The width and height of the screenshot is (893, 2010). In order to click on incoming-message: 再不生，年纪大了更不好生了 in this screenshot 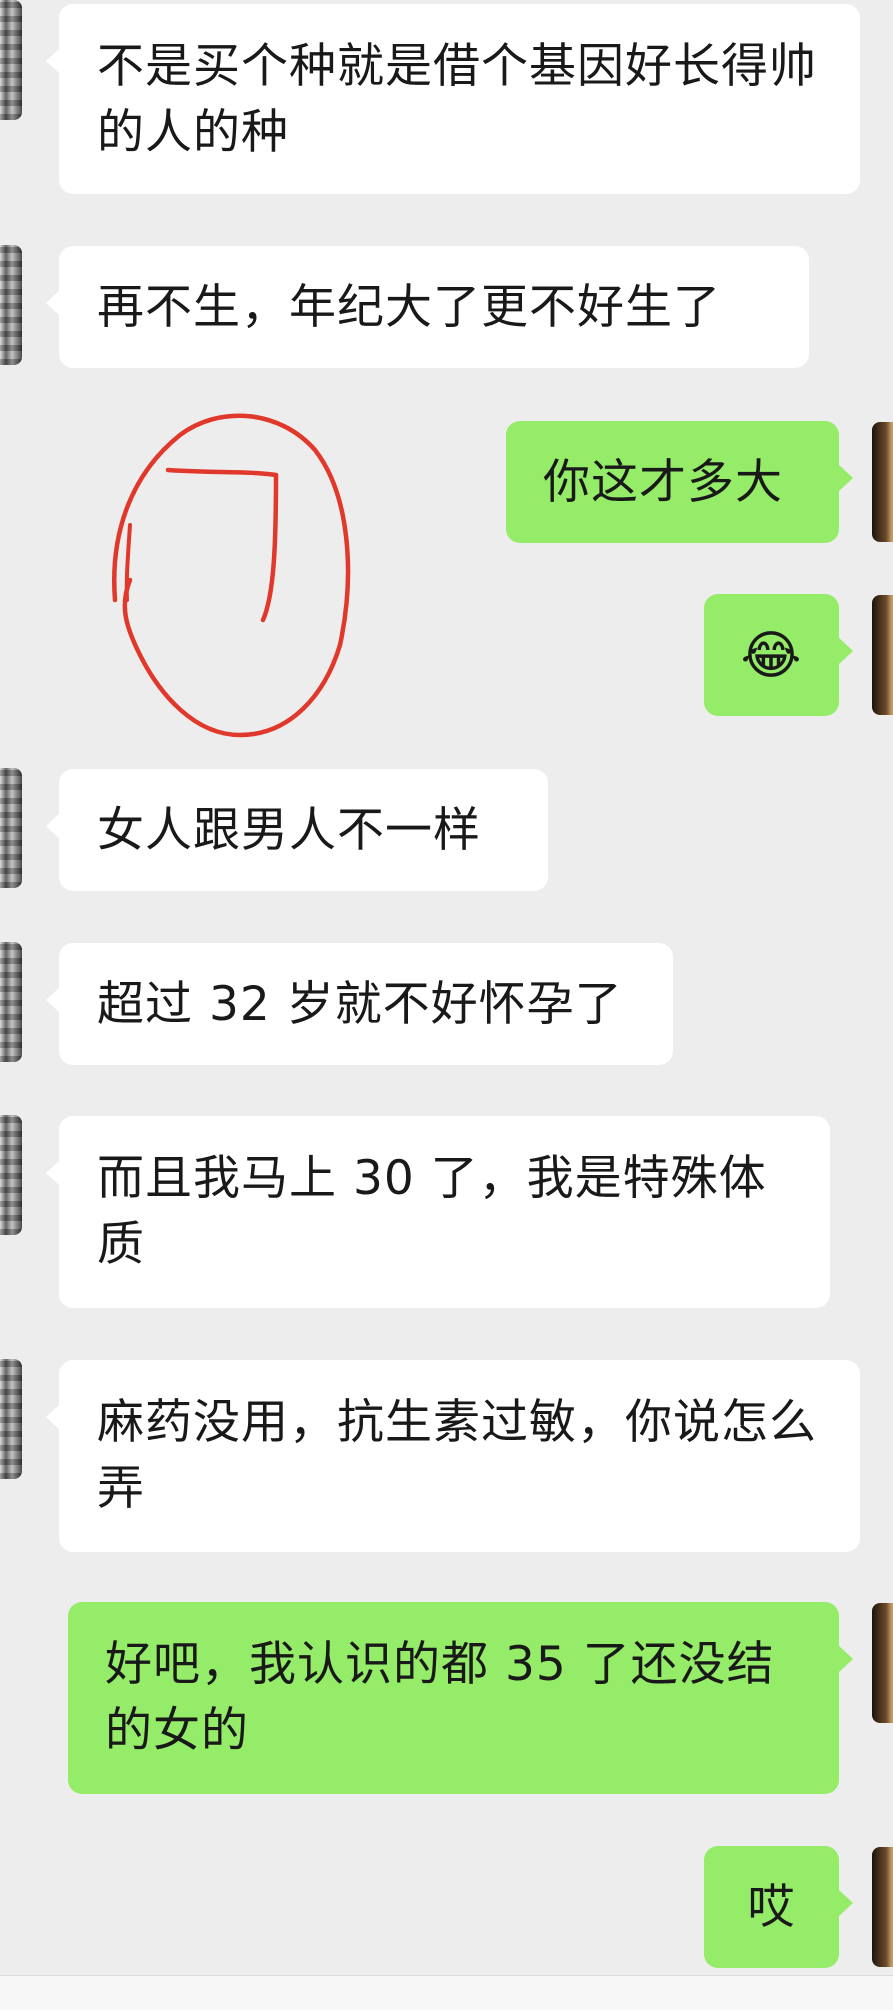, I will do `click(427, 307)`.